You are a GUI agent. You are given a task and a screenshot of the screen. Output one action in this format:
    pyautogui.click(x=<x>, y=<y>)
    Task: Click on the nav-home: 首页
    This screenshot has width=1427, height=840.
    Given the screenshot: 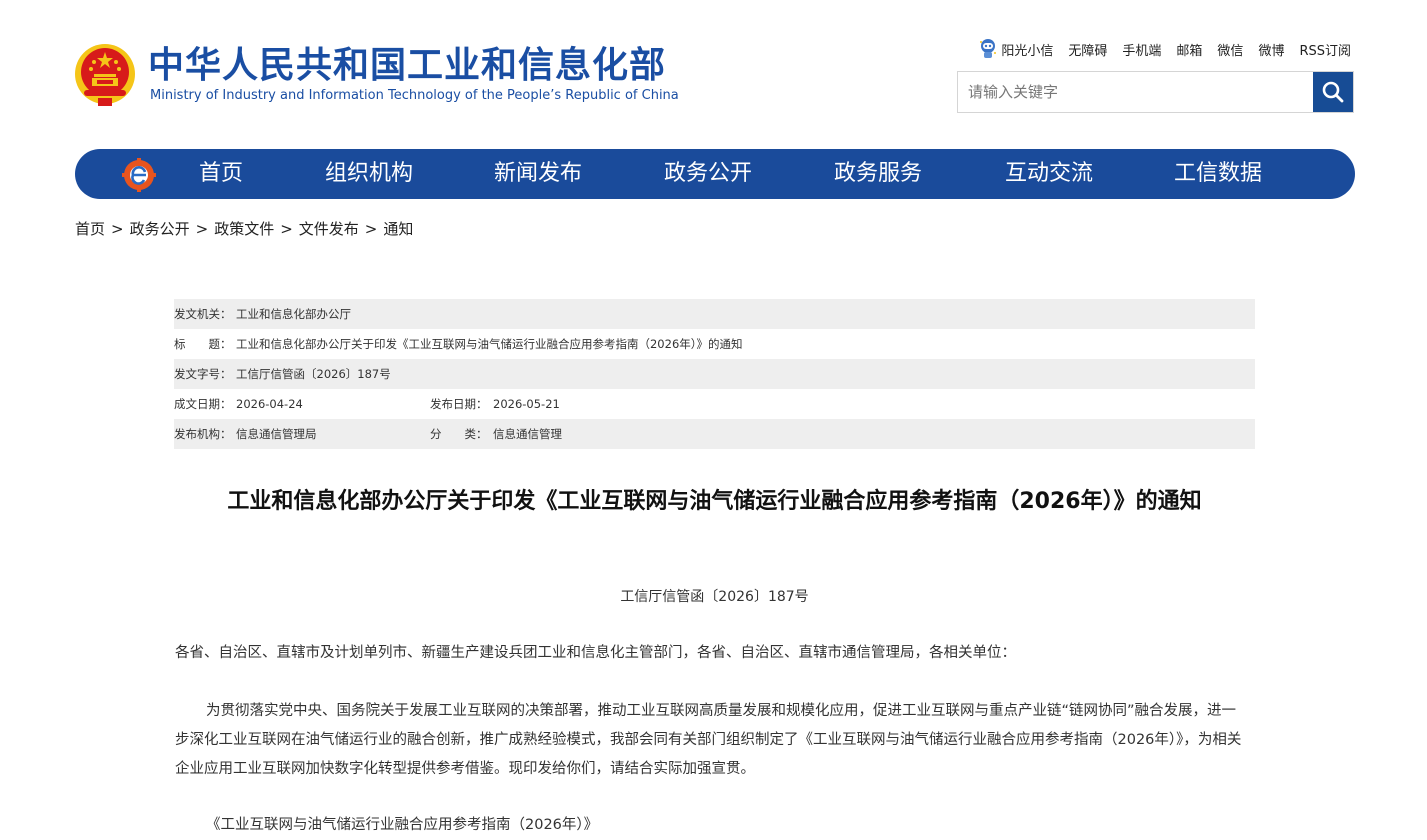 What is the action you would take?
    pyautogui.click(x=221, y=174)
    